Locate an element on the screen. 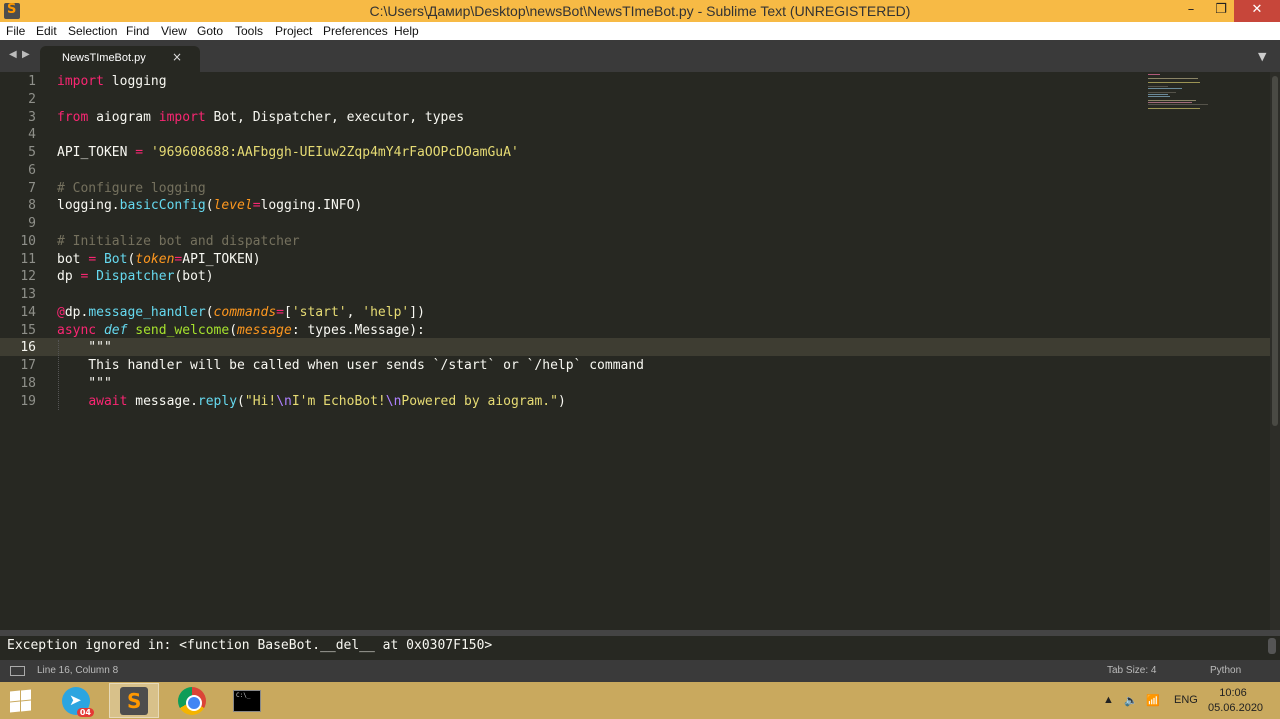 The image size is (1280, 719). code-text: dp is located at coordinates (69, 276).